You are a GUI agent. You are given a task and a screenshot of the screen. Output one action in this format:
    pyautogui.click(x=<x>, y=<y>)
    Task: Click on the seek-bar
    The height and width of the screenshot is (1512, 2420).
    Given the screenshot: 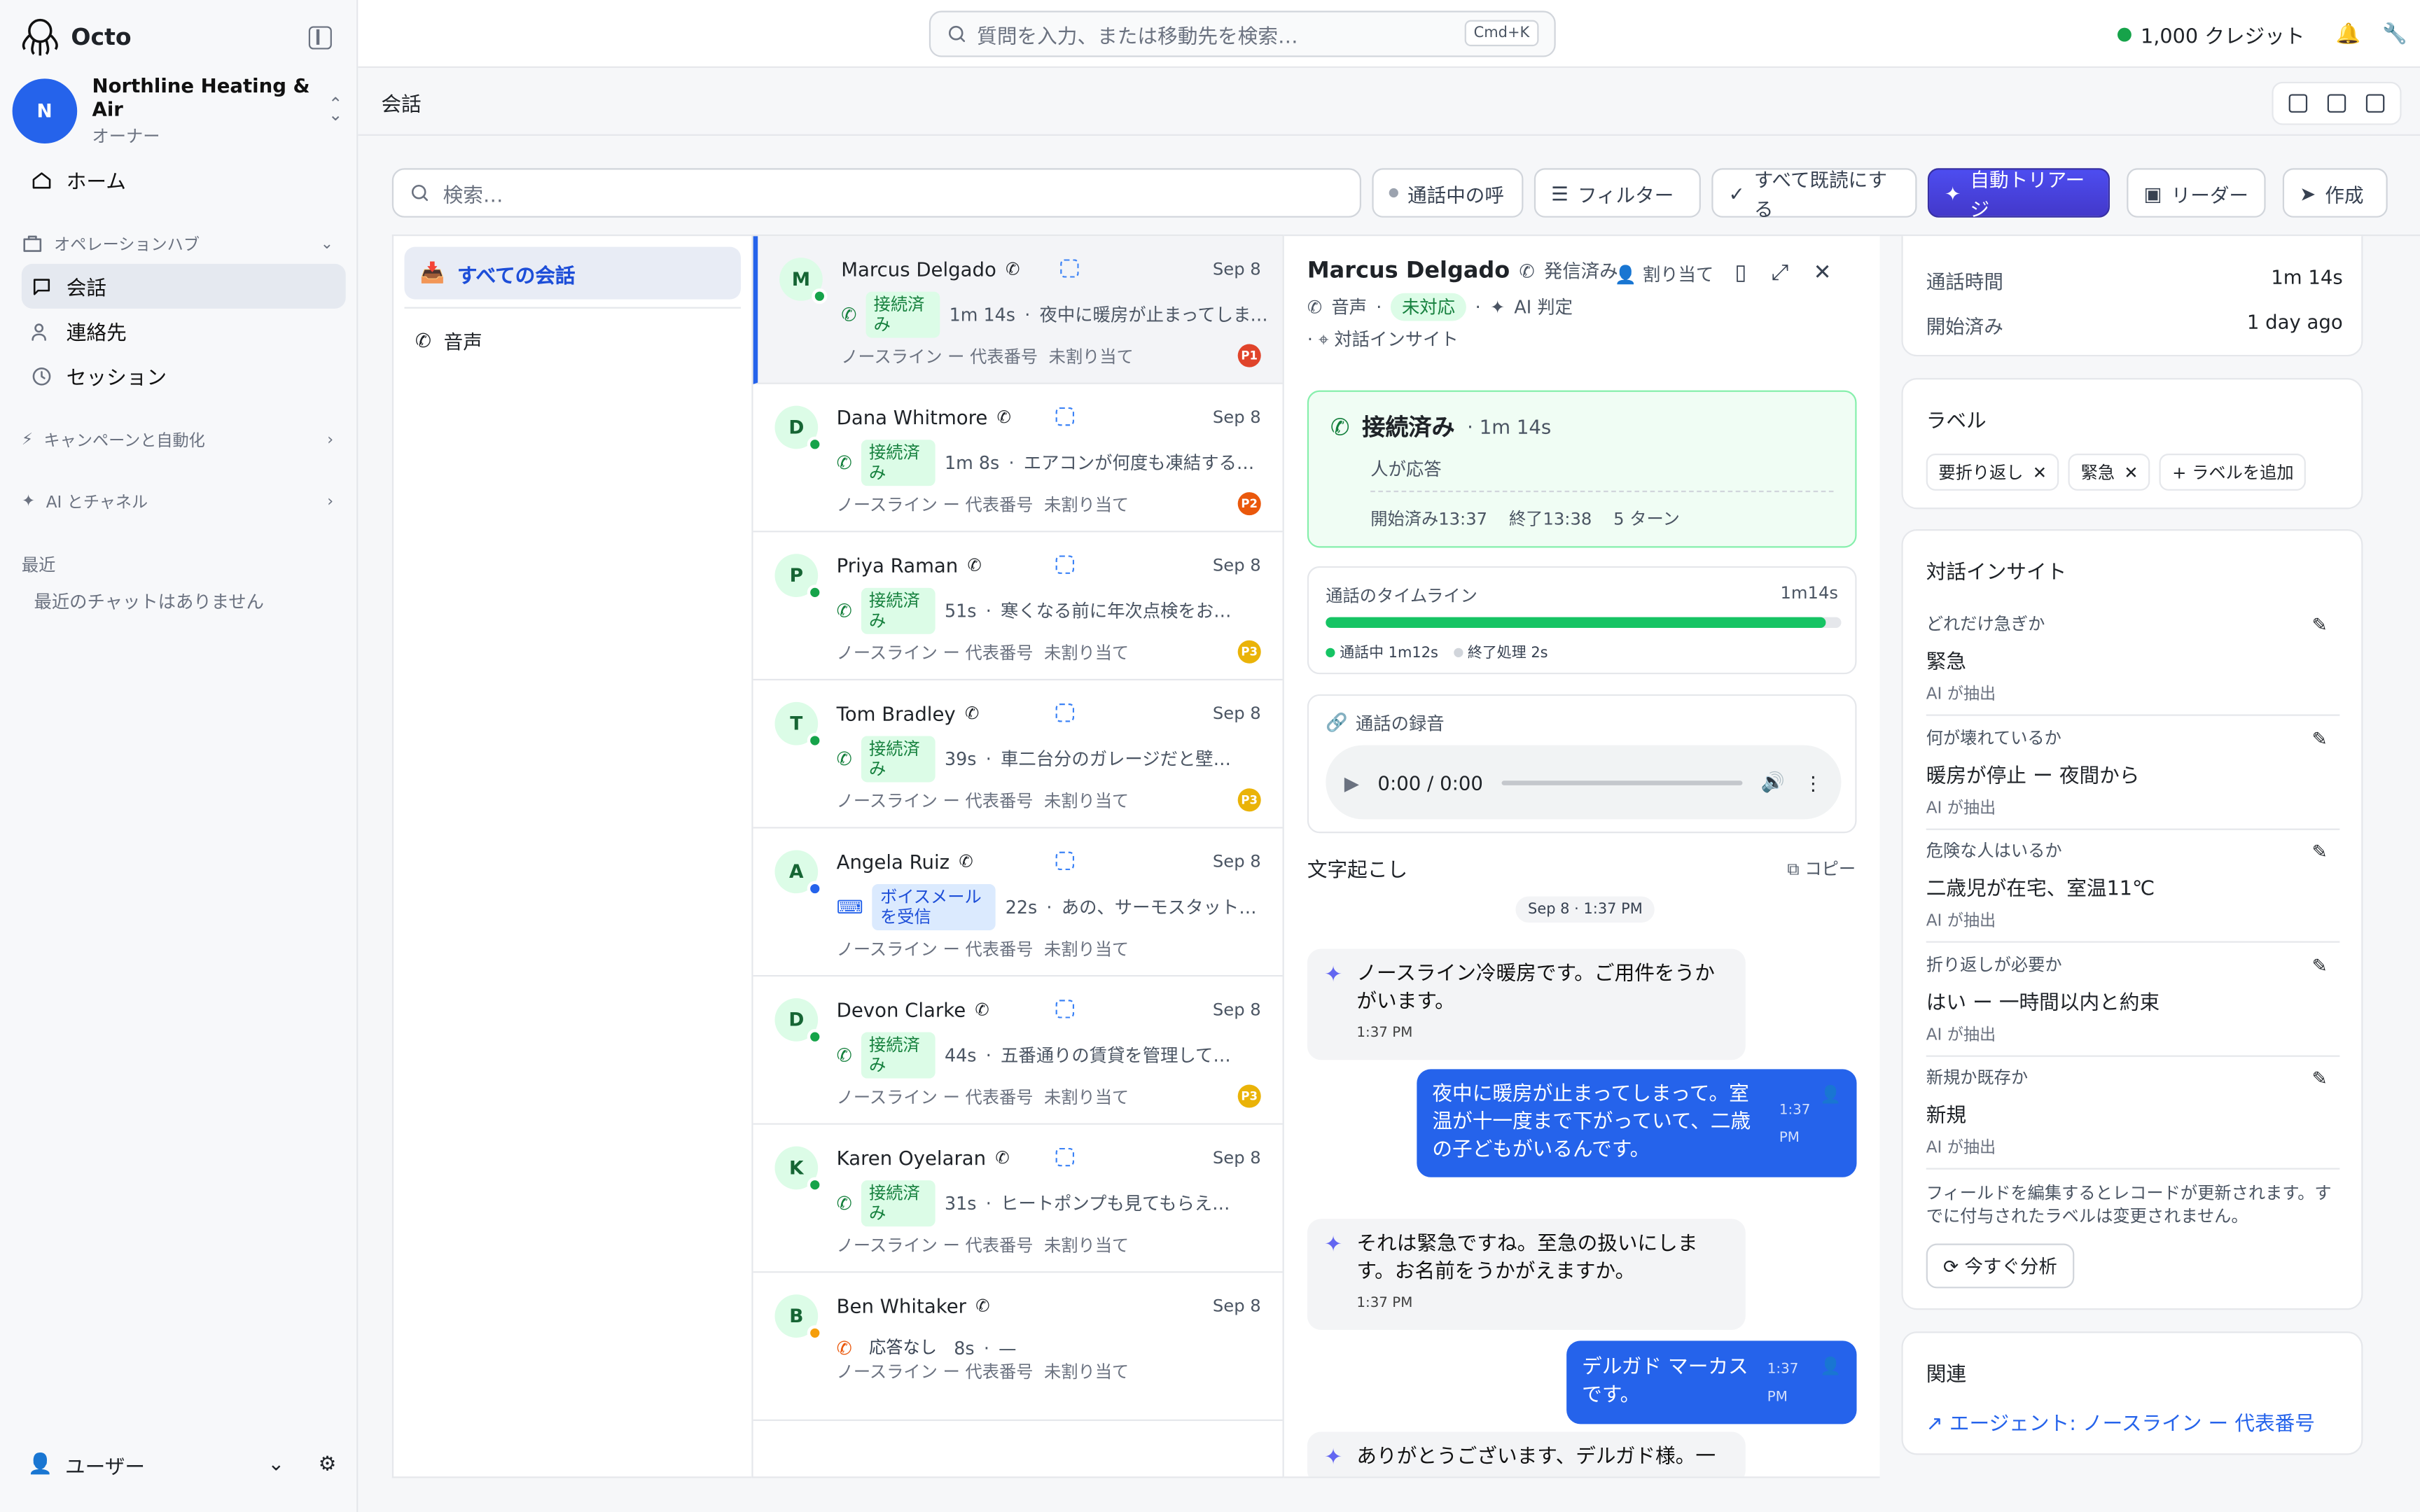 What is the action you would take?
    pyautogui.click(x=1622, y=782)
    